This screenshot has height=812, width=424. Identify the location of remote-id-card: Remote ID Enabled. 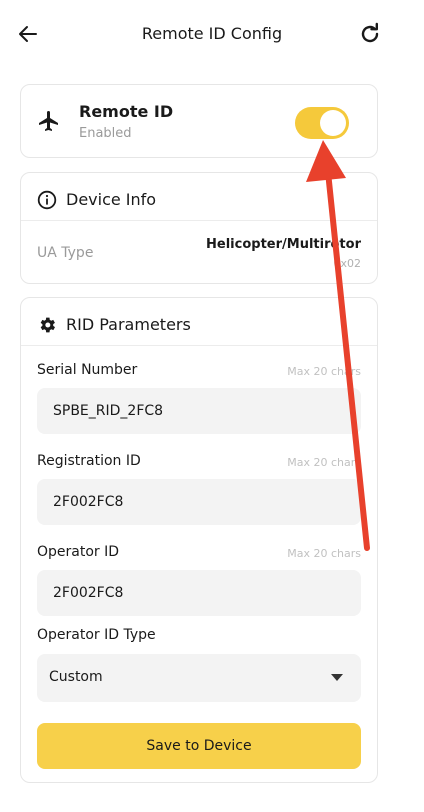
(199, 121).